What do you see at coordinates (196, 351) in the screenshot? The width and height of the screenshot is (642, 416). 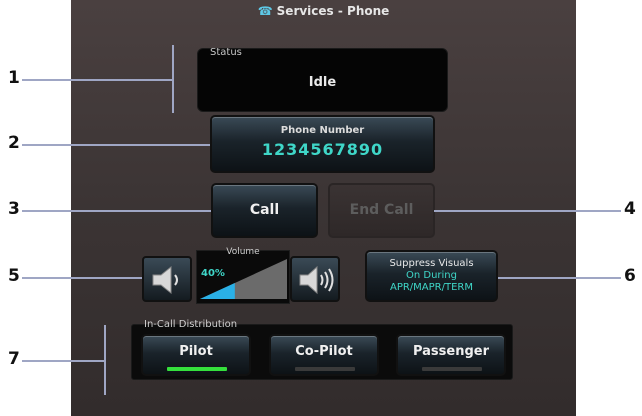 I see `pilot-button-label: Pilot` at bounding box center [196, 351].